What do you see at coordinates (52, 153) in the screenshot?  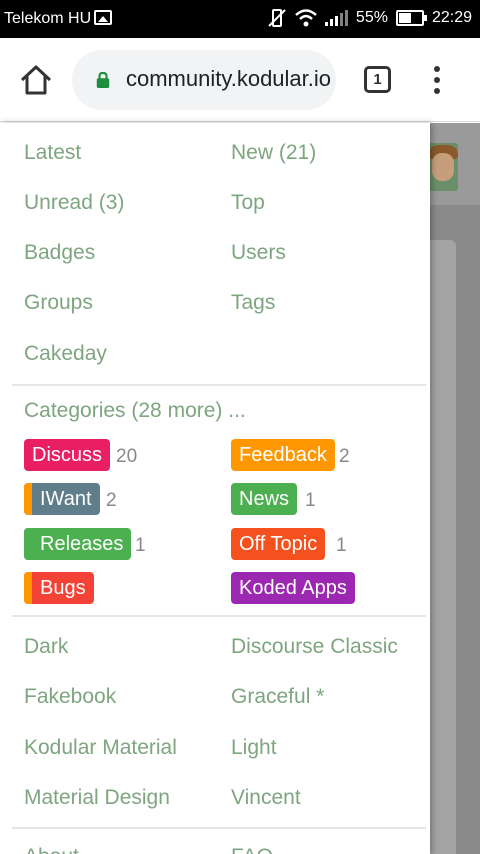 I see `menu-link-latest: Latest` at bounding box center [52, 153].